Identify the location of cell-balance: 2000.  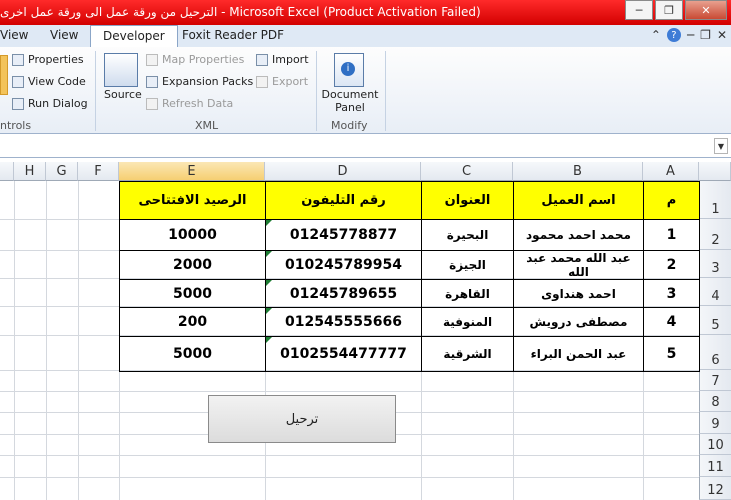
(192, 265).